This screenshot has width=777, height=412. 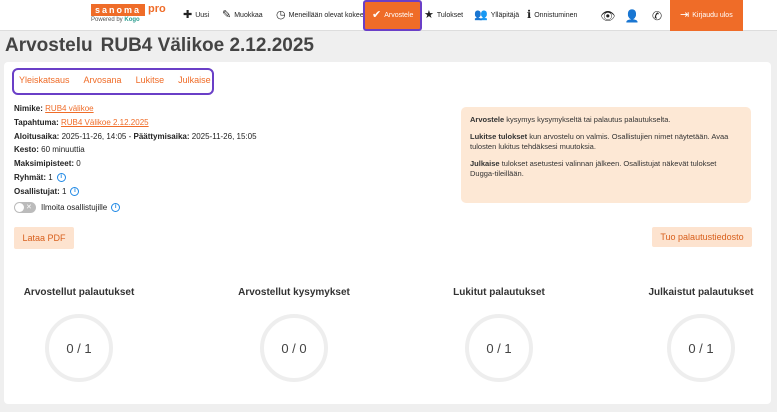 I want to click on partner-text: Kogo, so click(x=132, y=20).